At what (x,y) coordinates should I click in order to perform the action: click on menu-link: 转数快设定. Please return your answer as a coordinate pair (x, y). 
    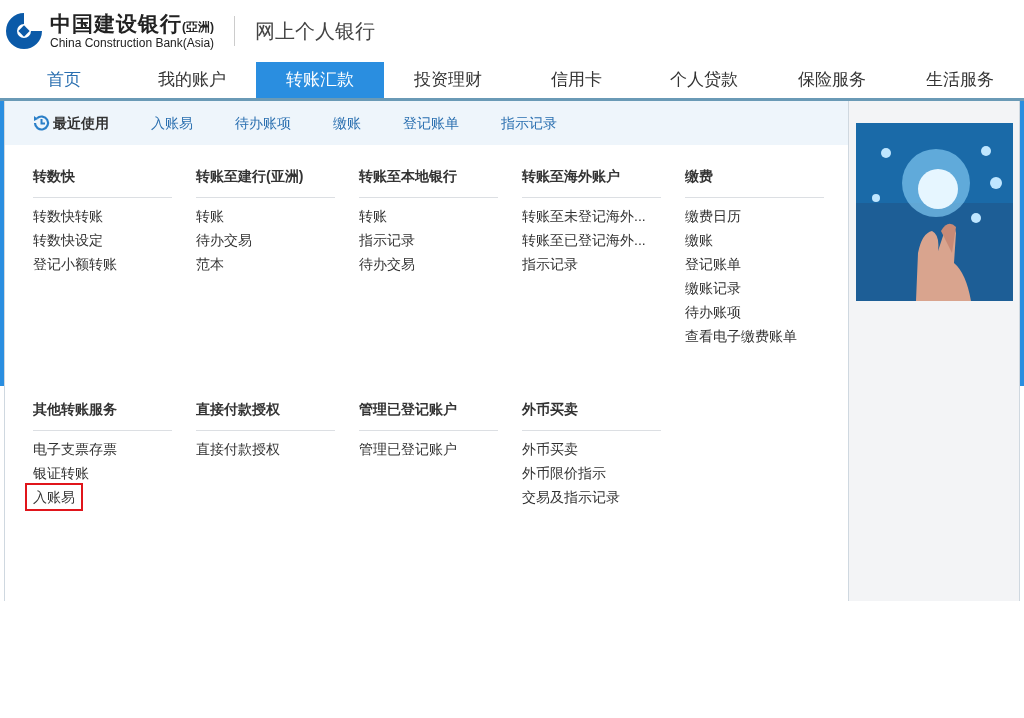
    Looking at the image, I should click on (68, 240).